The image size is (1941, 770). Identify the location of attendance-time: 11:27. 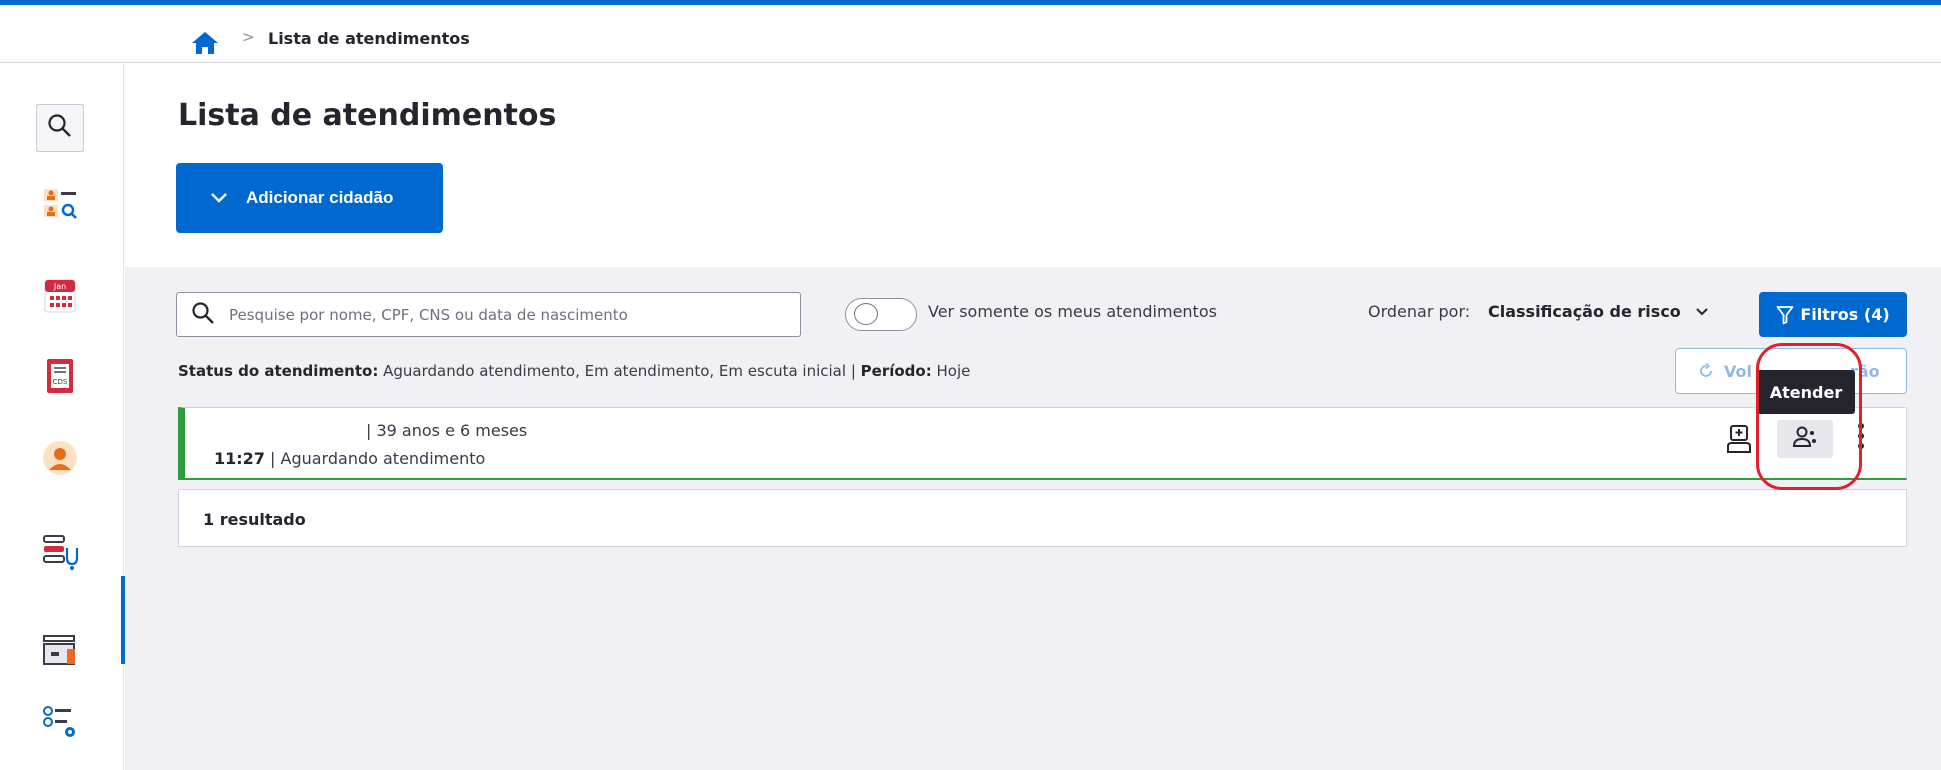
(239, 458).